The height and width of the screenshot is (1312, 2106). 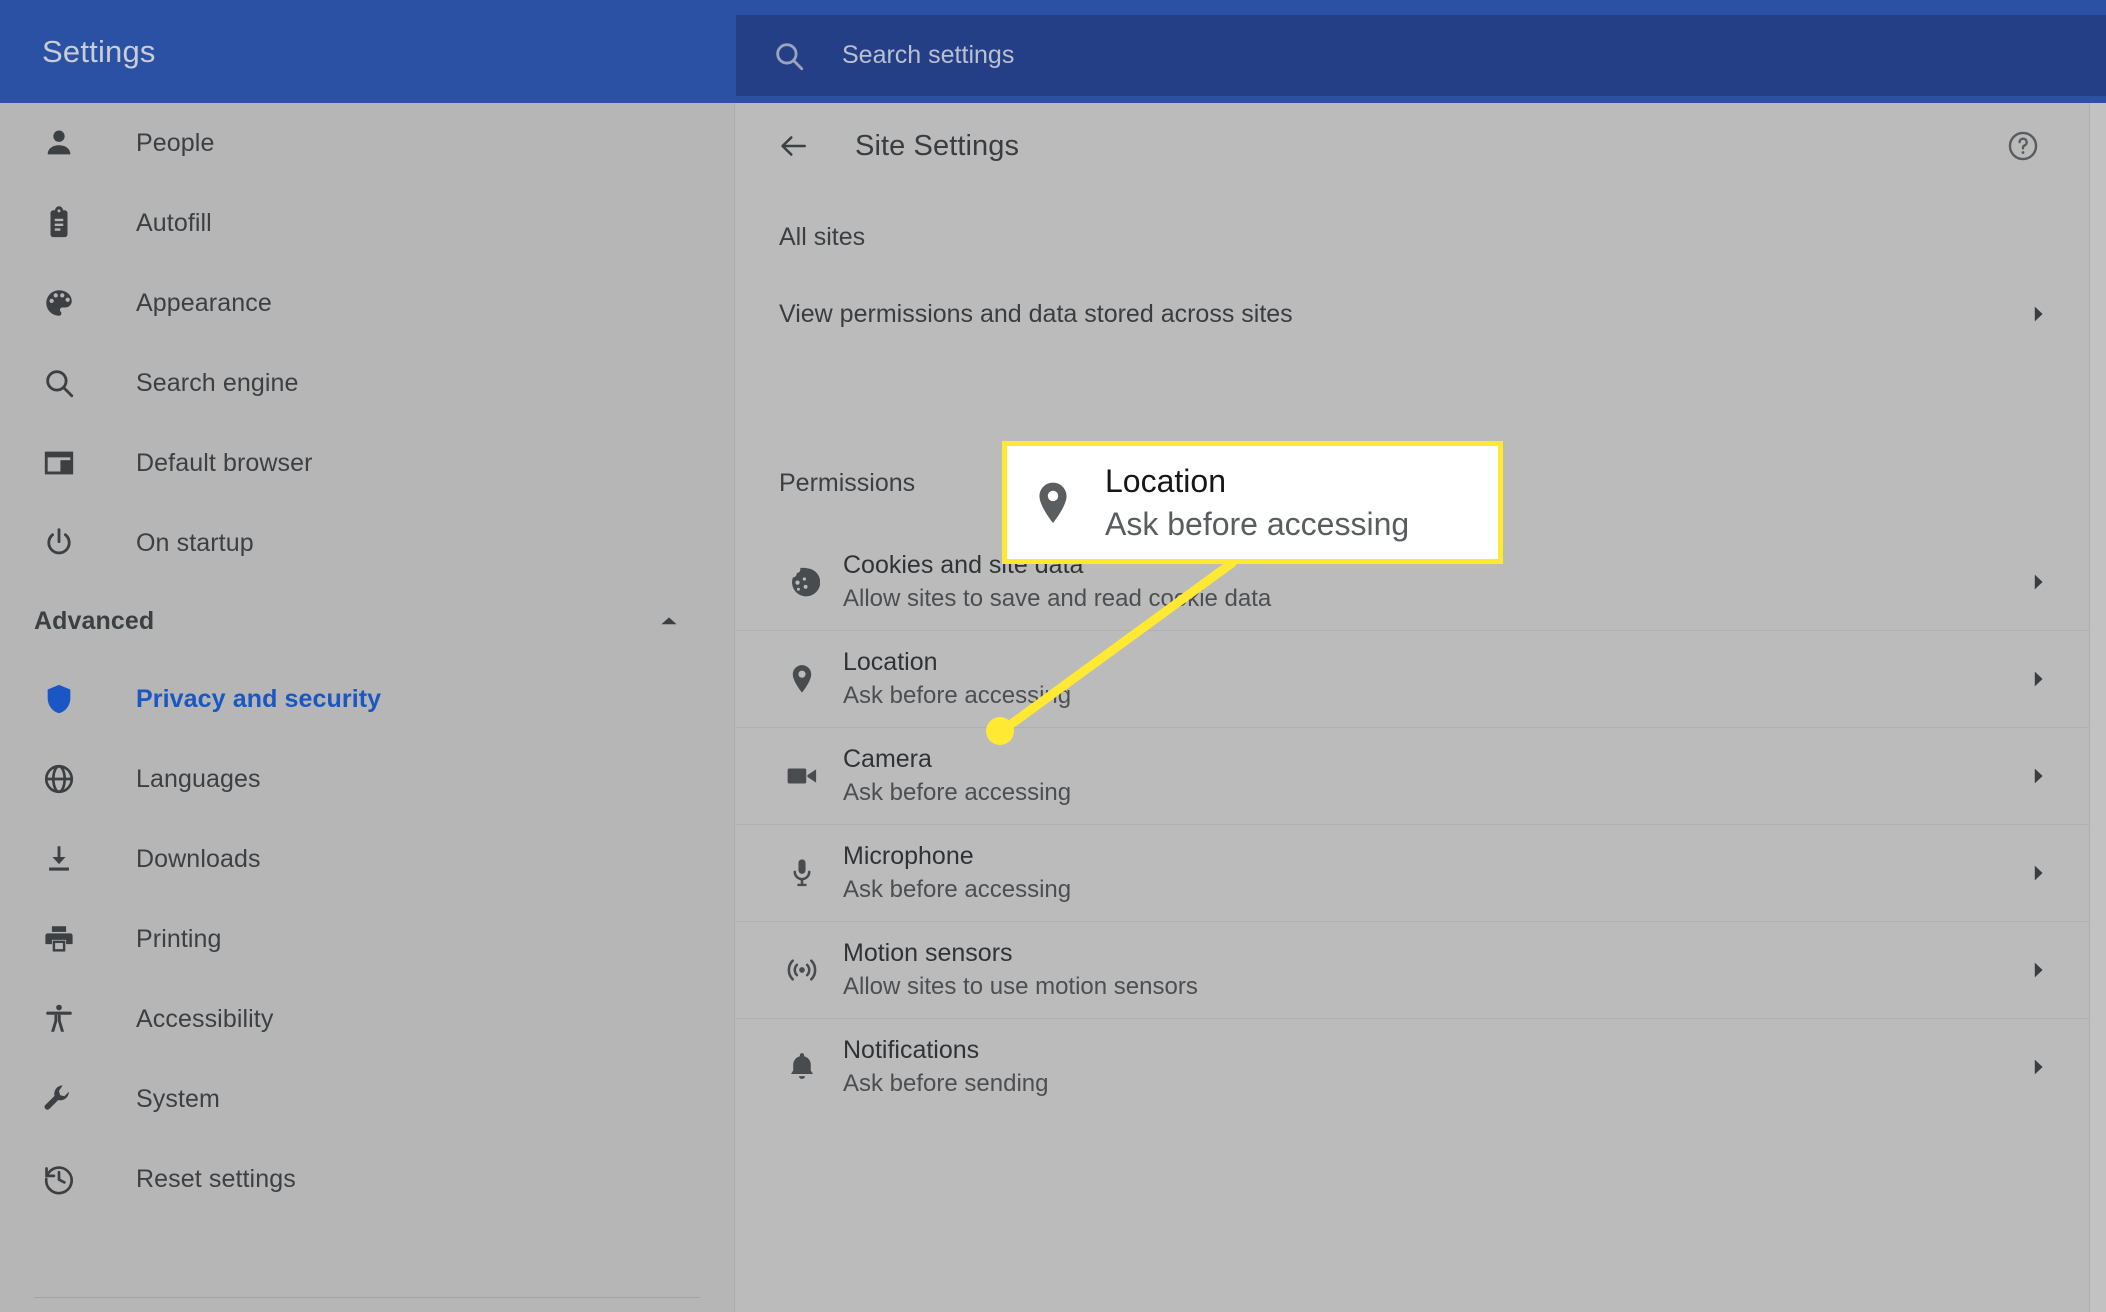 What do you see at coordinates (802, 582) in the screenshot?
I see `cookie-icon` at bounding box center [802, 582].